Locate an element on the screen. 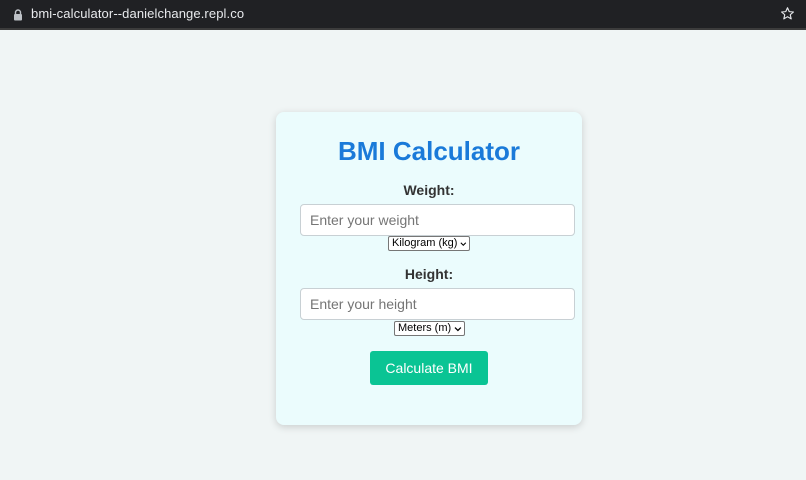  weight-unit-selected: Kilogram (kg) is located at coordinates (425, 243).